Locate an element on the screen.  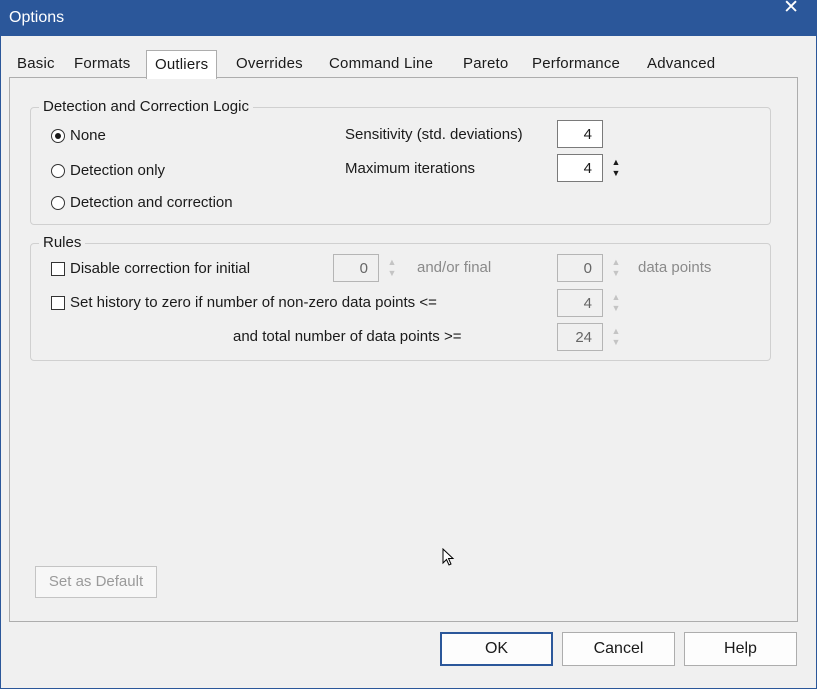
final-points-value: 0 is located at coordinates (580, 268).